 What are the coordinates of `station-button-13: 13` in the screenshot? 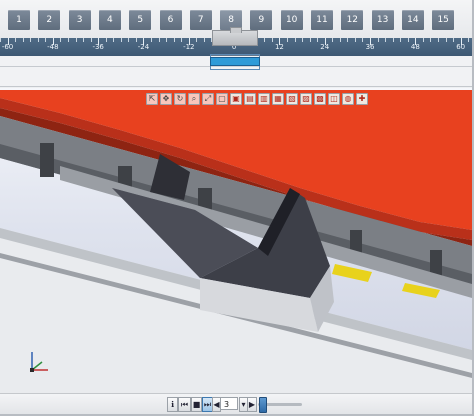 It's located at (382, 20).